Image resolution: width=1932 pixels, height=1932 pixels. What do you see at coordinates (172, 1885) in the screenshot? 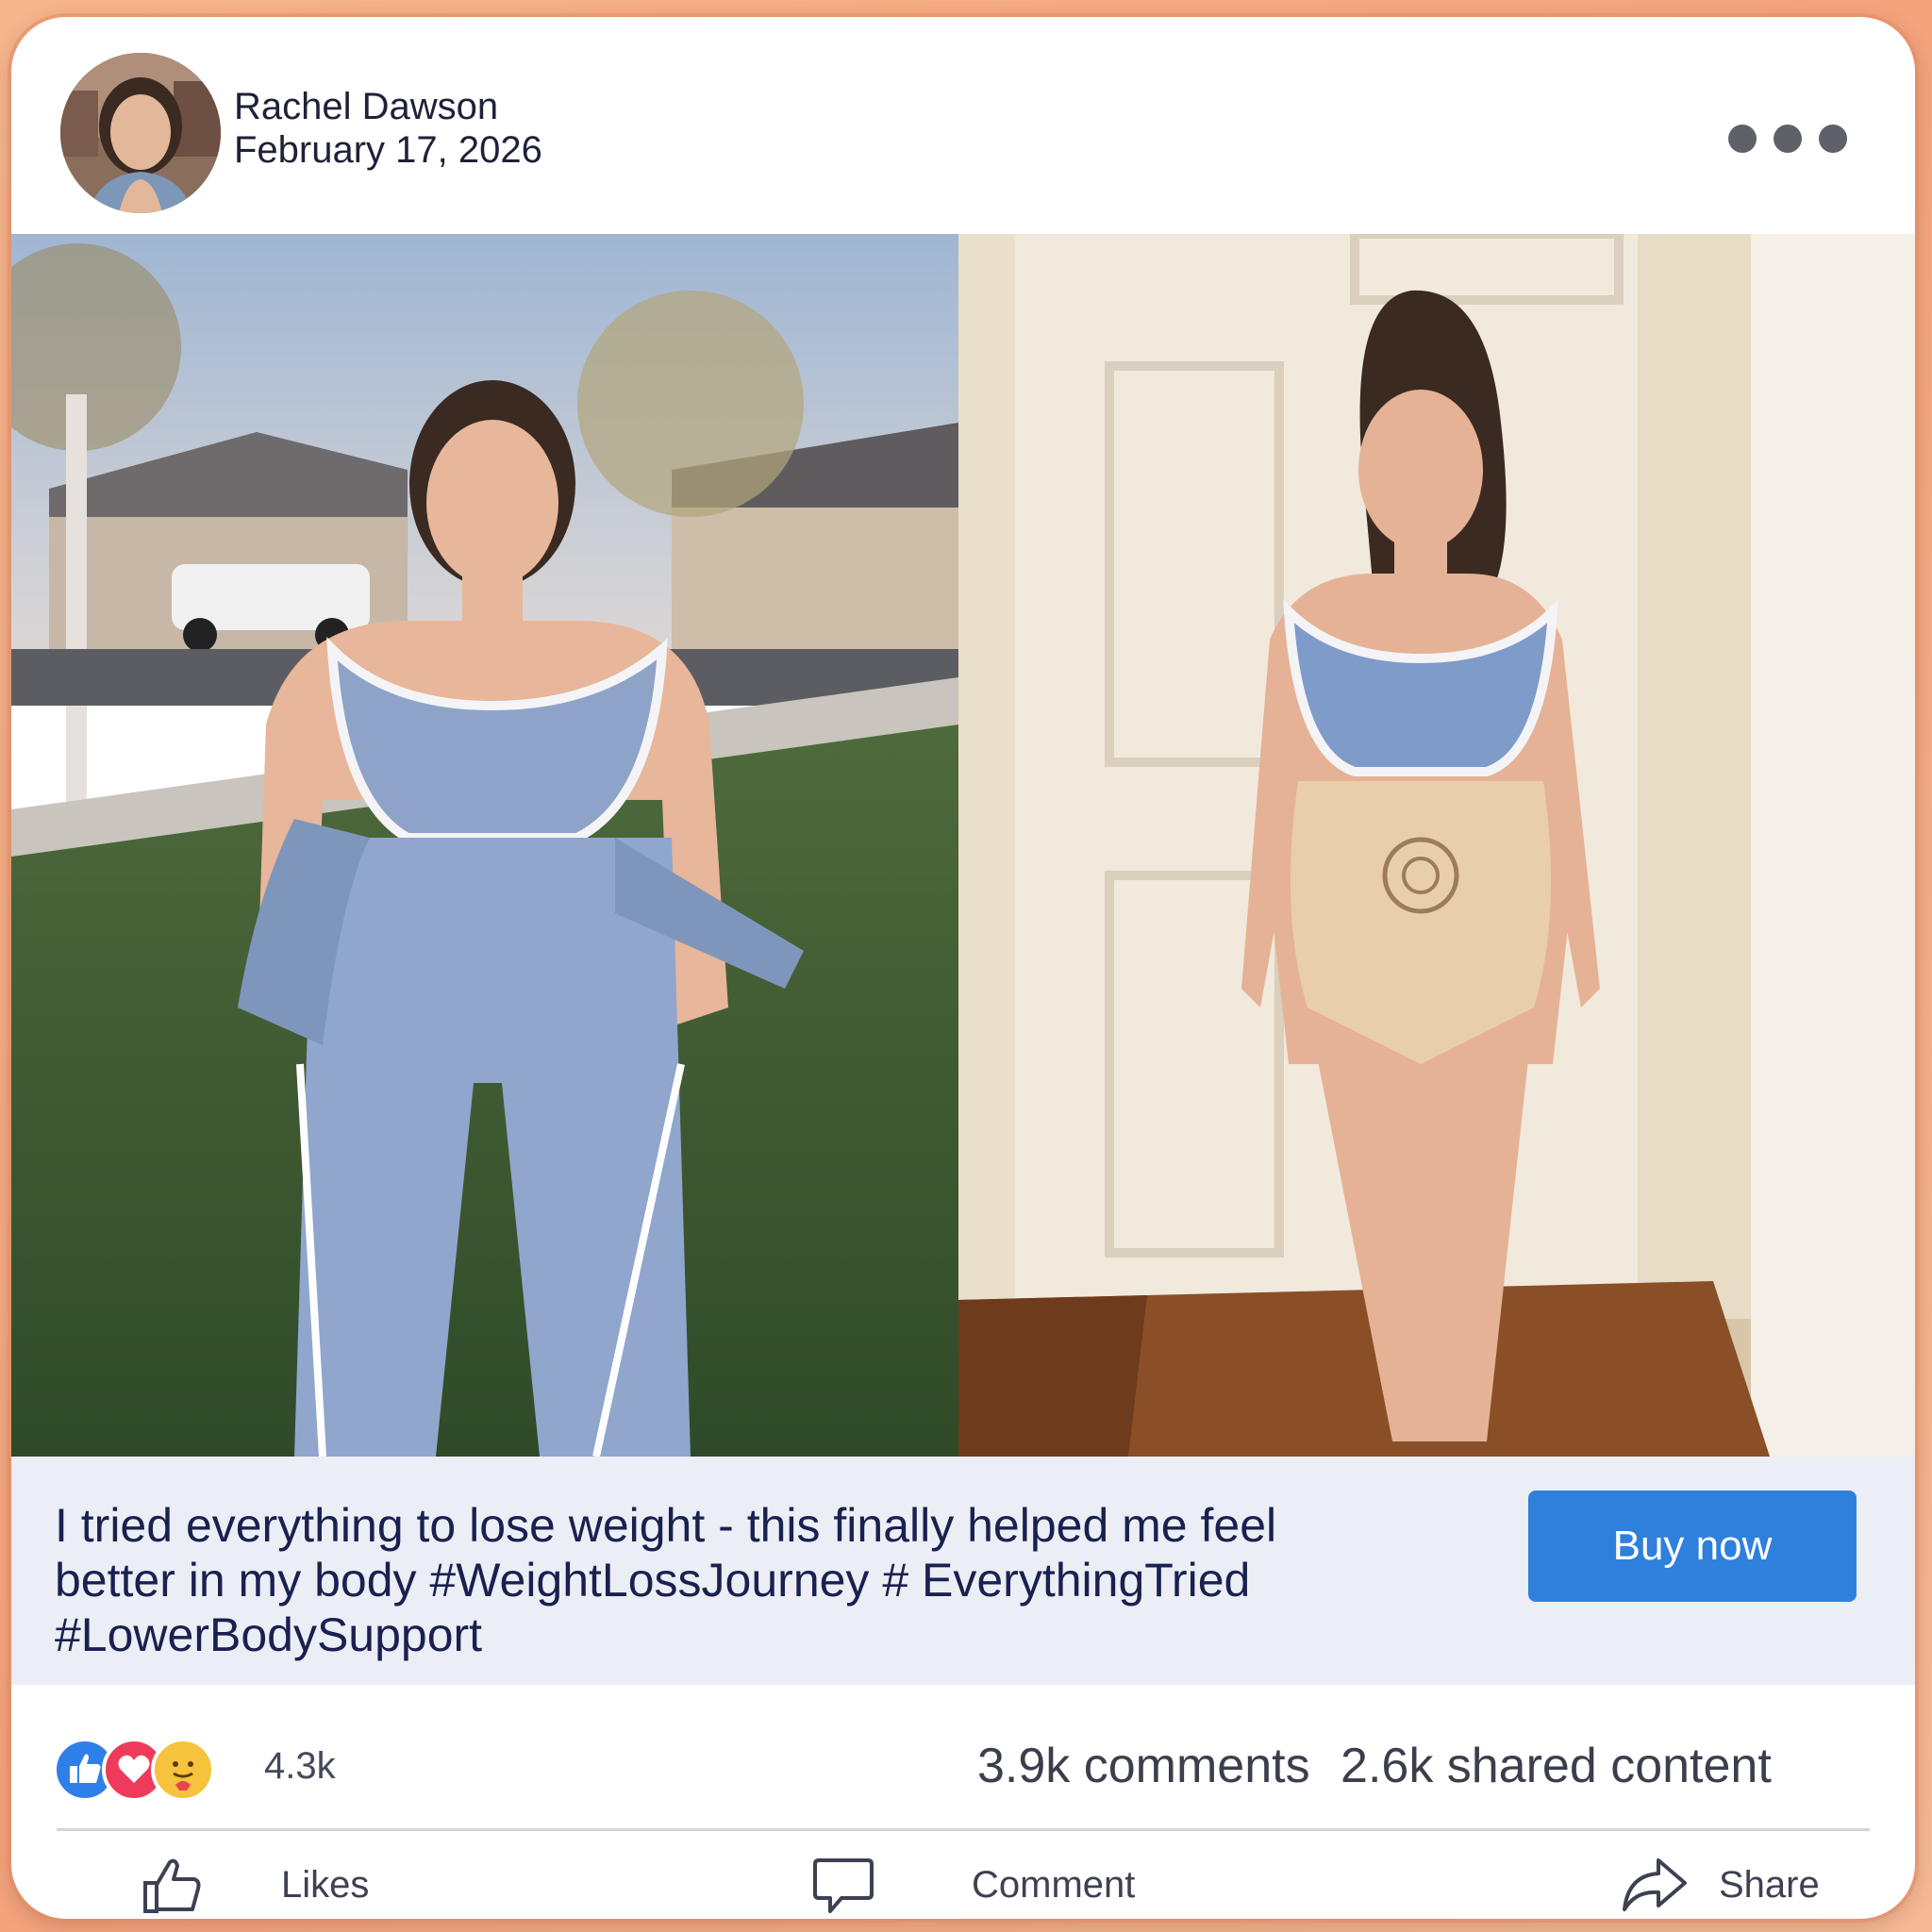
I see `thumbs-up-icon` at bounding box center [172, 1885].